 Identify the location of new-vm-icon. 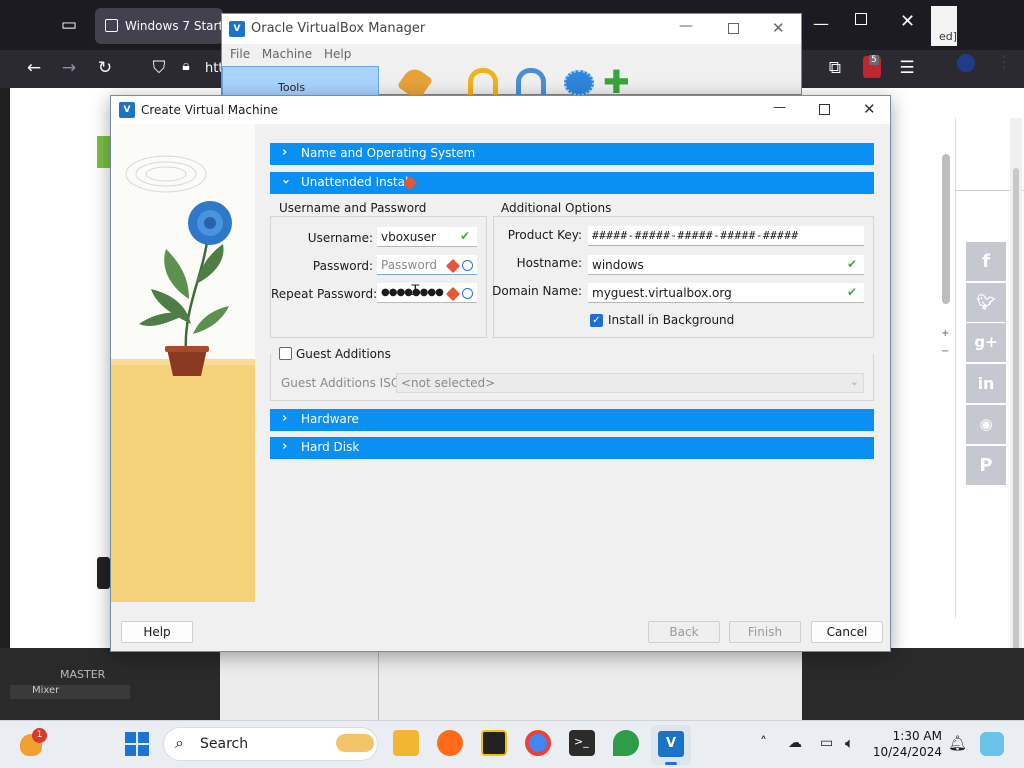
(579, 83).